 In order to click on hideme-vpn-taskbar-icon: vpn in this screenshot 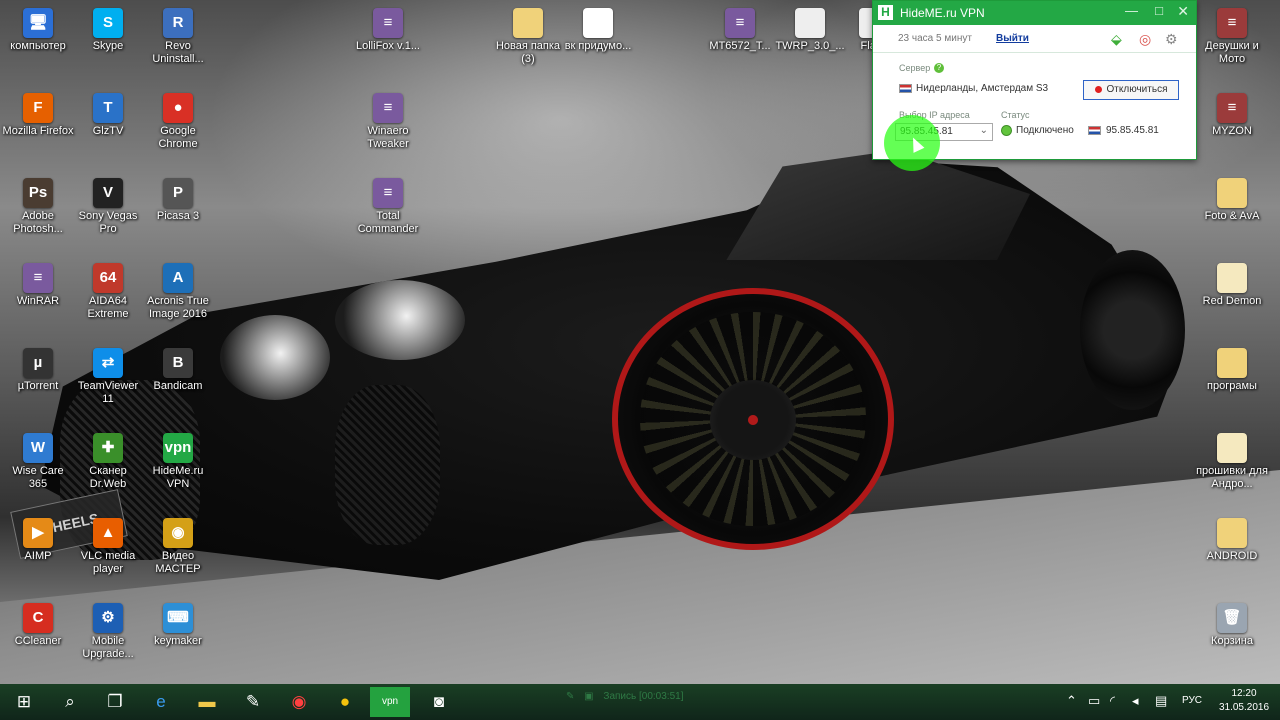, I will do `click(390, 702)`.